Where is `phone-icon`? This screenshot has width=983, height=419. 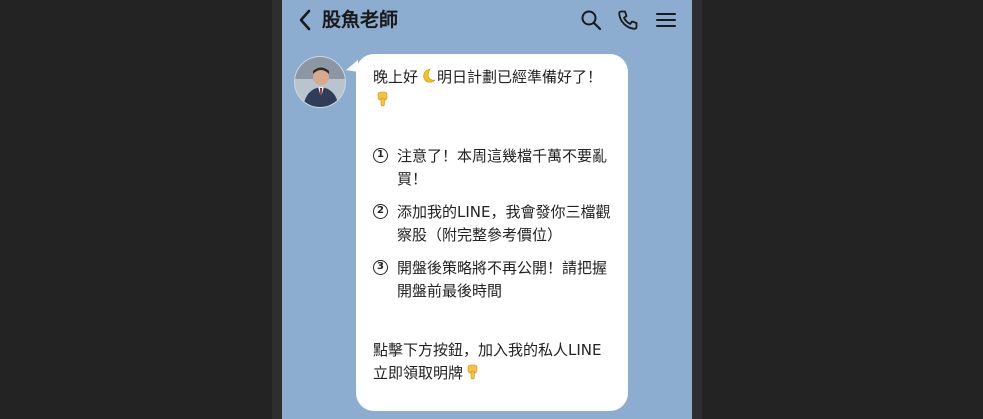
phone-icon is located at coordinates (628, 20).